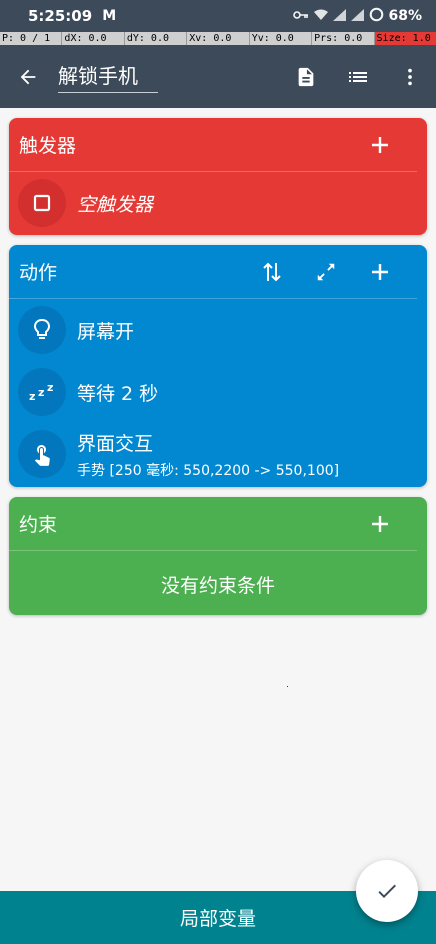 The height and width of the screenshot is (944, 436). I want to click on constraint-header-actions, so click(380, 524).